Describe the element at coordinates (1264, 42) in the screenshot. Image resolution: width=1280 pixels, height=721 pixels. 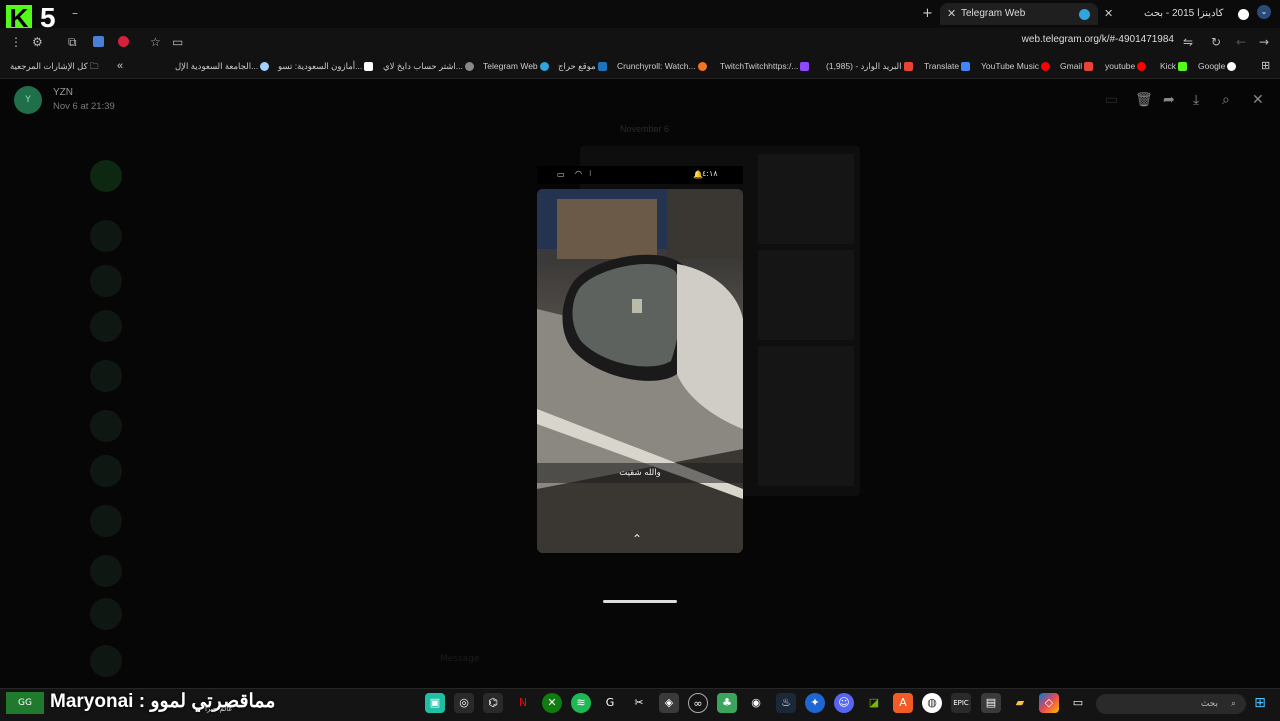
I see `forward-icon: →` at that location.